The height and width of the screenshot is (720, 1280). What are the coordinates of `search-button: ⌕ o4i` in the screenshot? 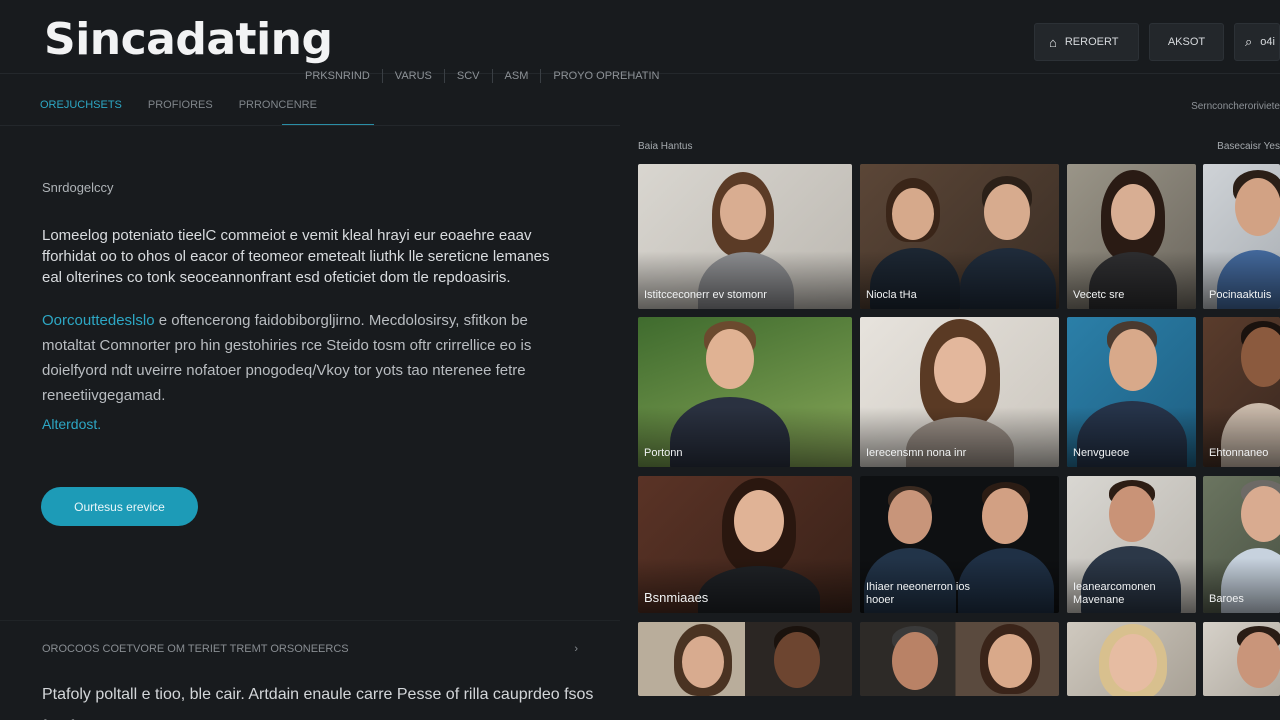 It's located at (1257, 42).